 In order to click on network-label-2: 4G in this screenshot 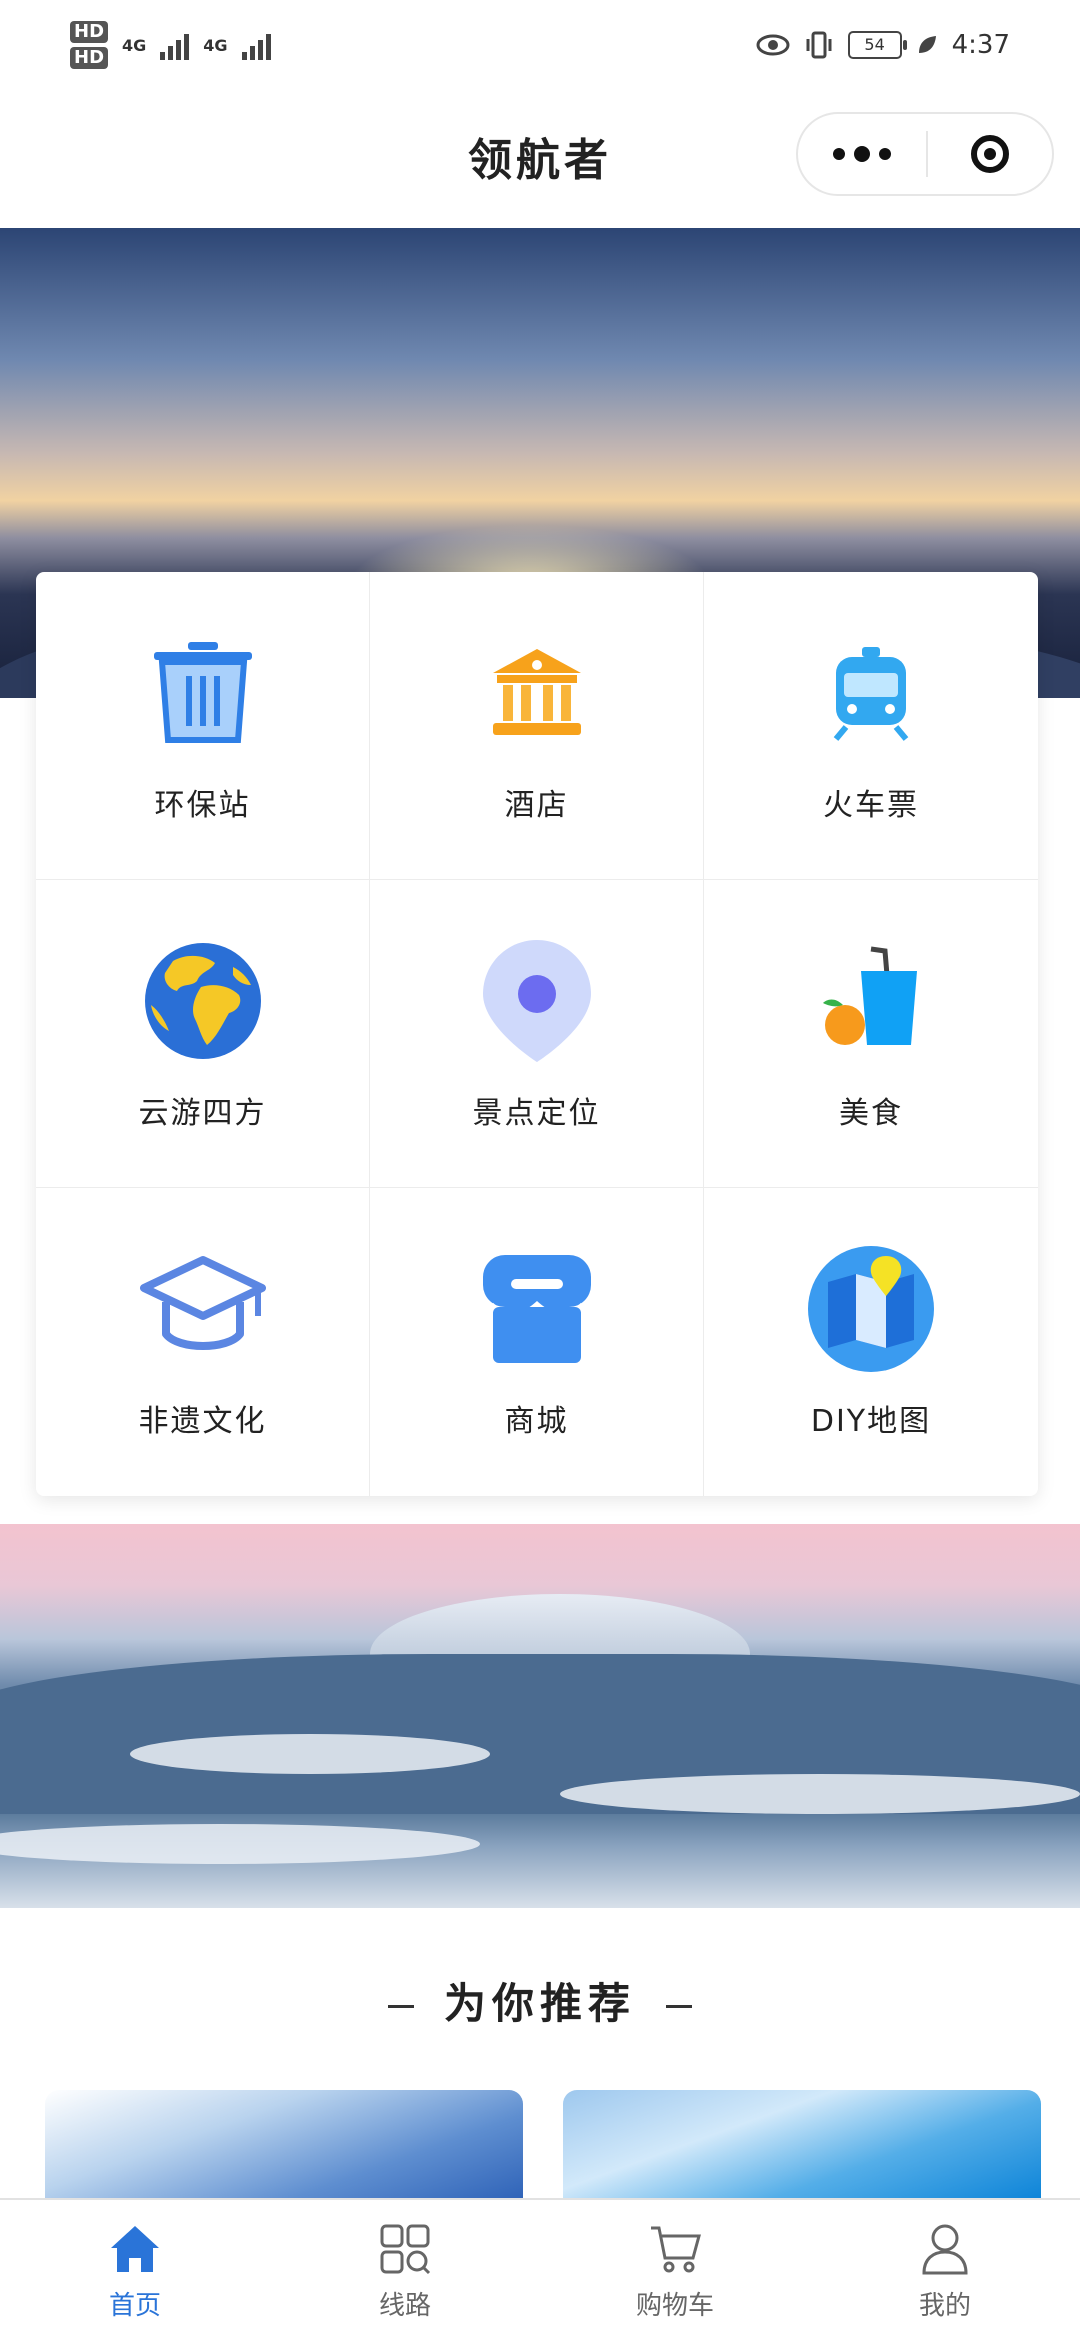, I will do `click(215, 45)`.